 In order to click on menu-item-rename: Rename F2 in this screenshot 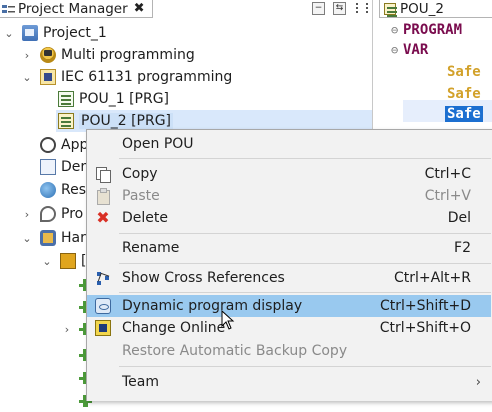, I will do `click(289, 248)`.